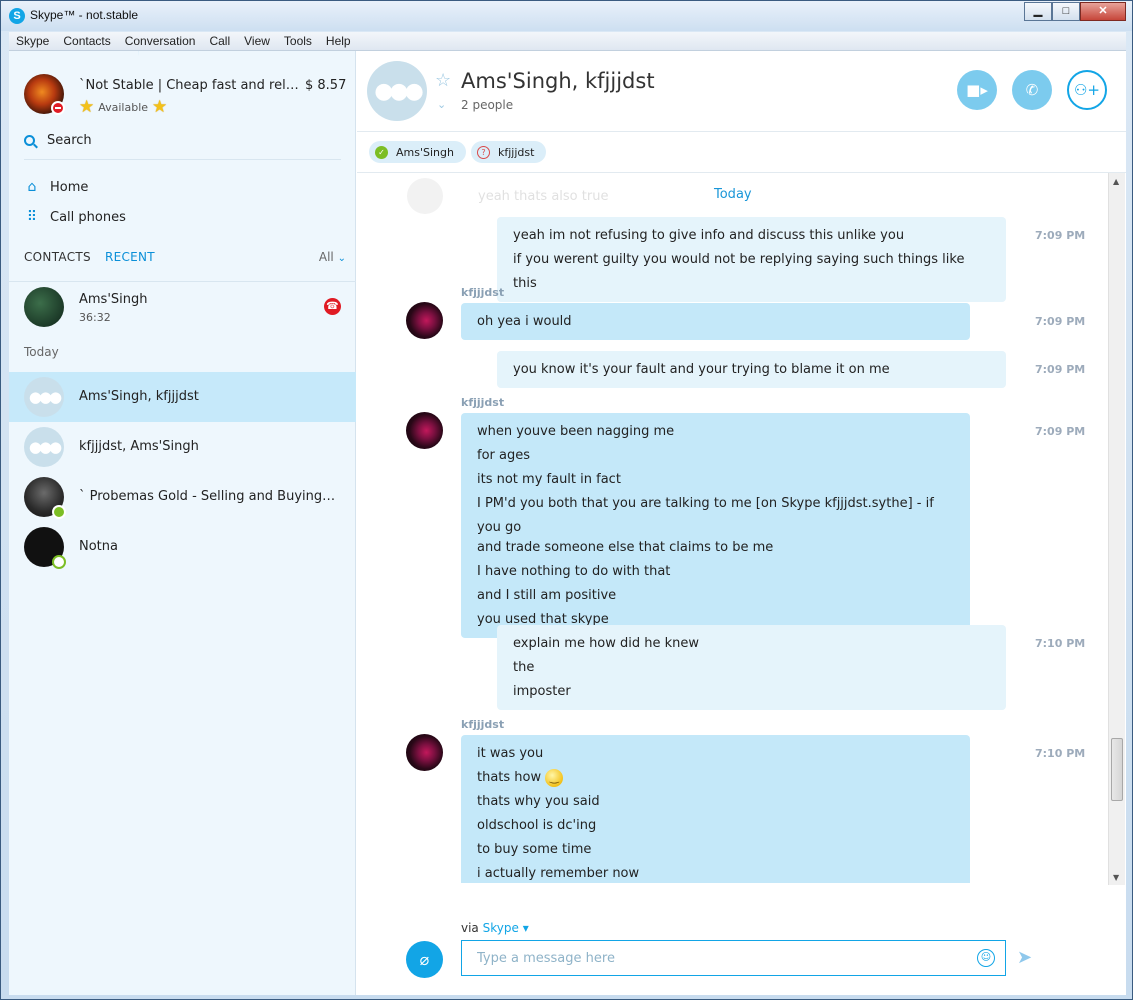 The width and height of the screenshot is (1133, 1000). I want to click on menu-conversation: Conversation, so click(160, 41).